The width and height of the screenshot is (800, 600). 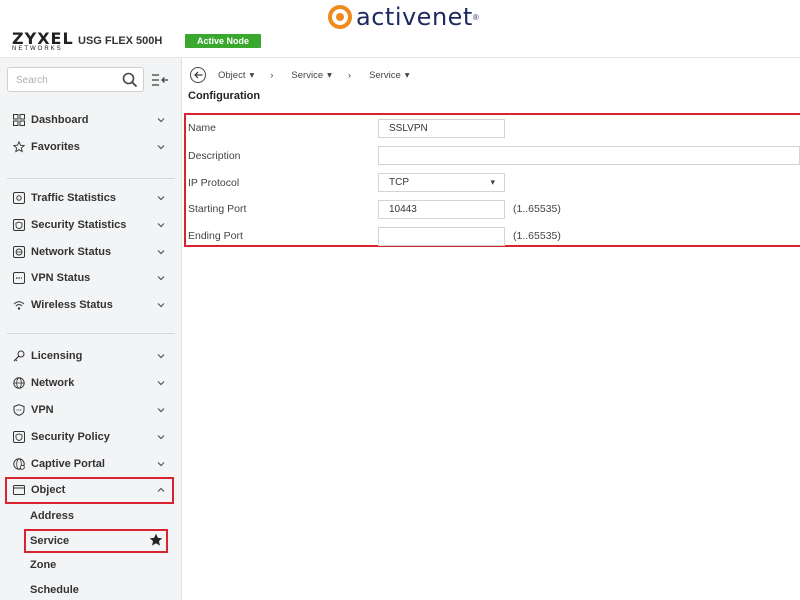 What do you see at coordinates (43, 565) in the screenshot?
I see `sidebar-subitem-zone: Zone` at bounding box center [43, 565].